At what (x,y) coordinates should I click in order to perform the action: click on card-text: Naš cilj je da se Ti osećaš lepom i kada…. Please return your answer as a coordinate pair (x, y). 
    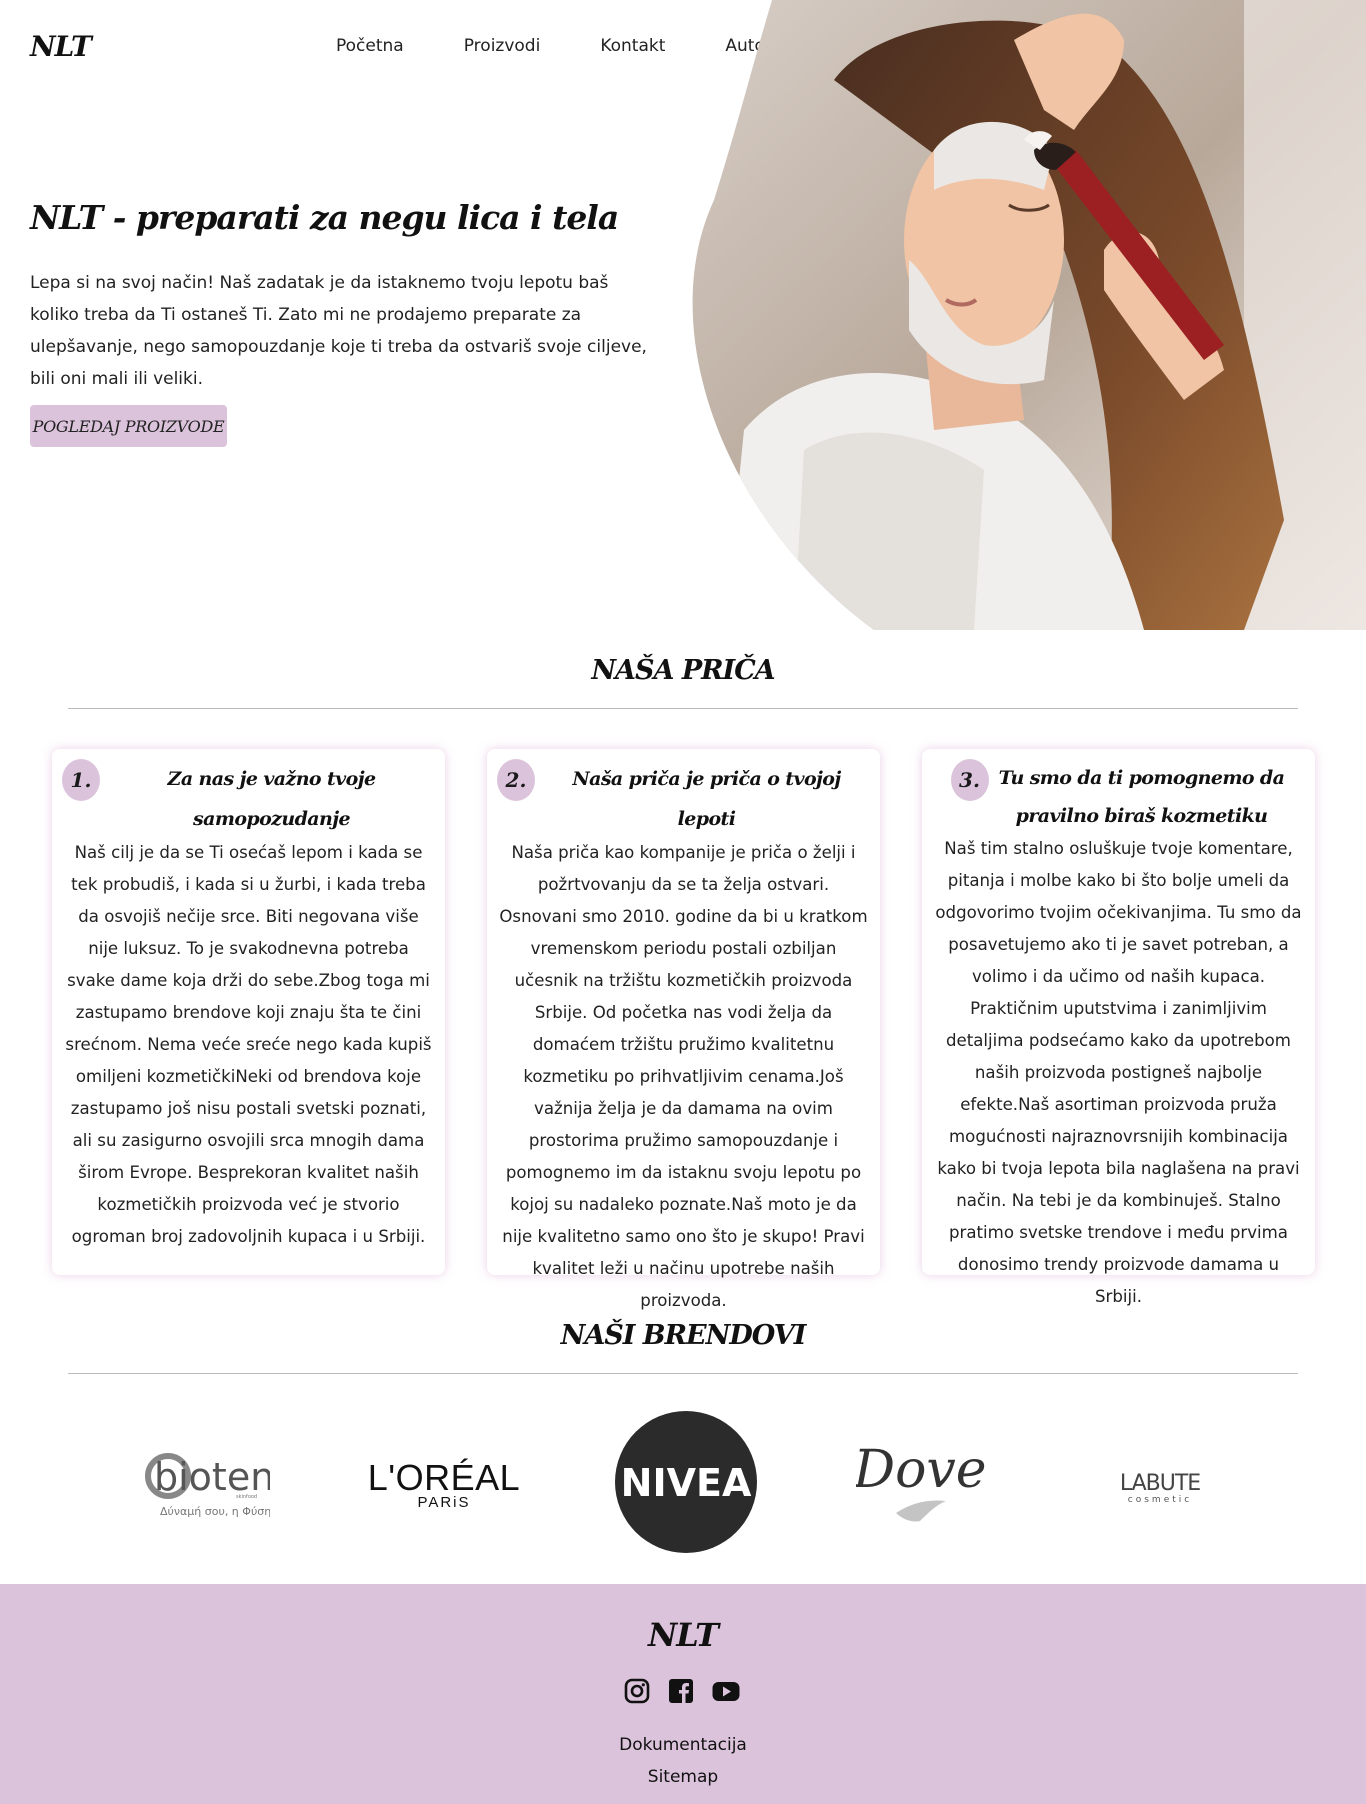
    Looking at the image, I should click on (248, 1044).